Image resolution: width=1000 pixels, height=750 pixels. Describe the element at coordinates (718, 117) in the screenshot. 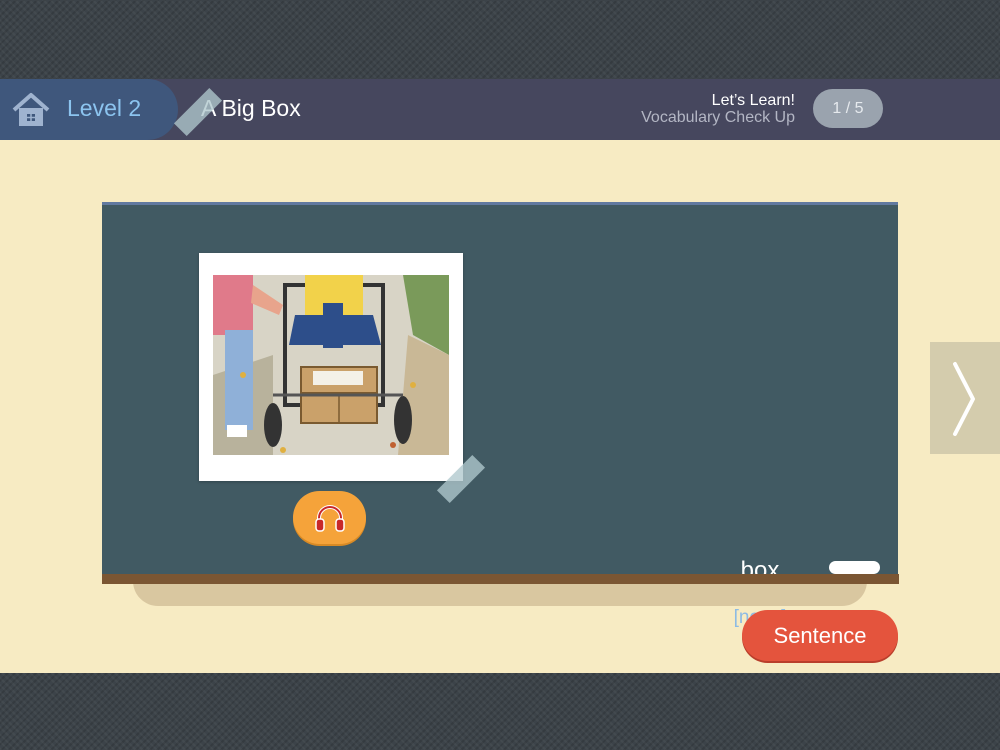

I see `activity-subtitle: Vocabulary Check Up` at that location.